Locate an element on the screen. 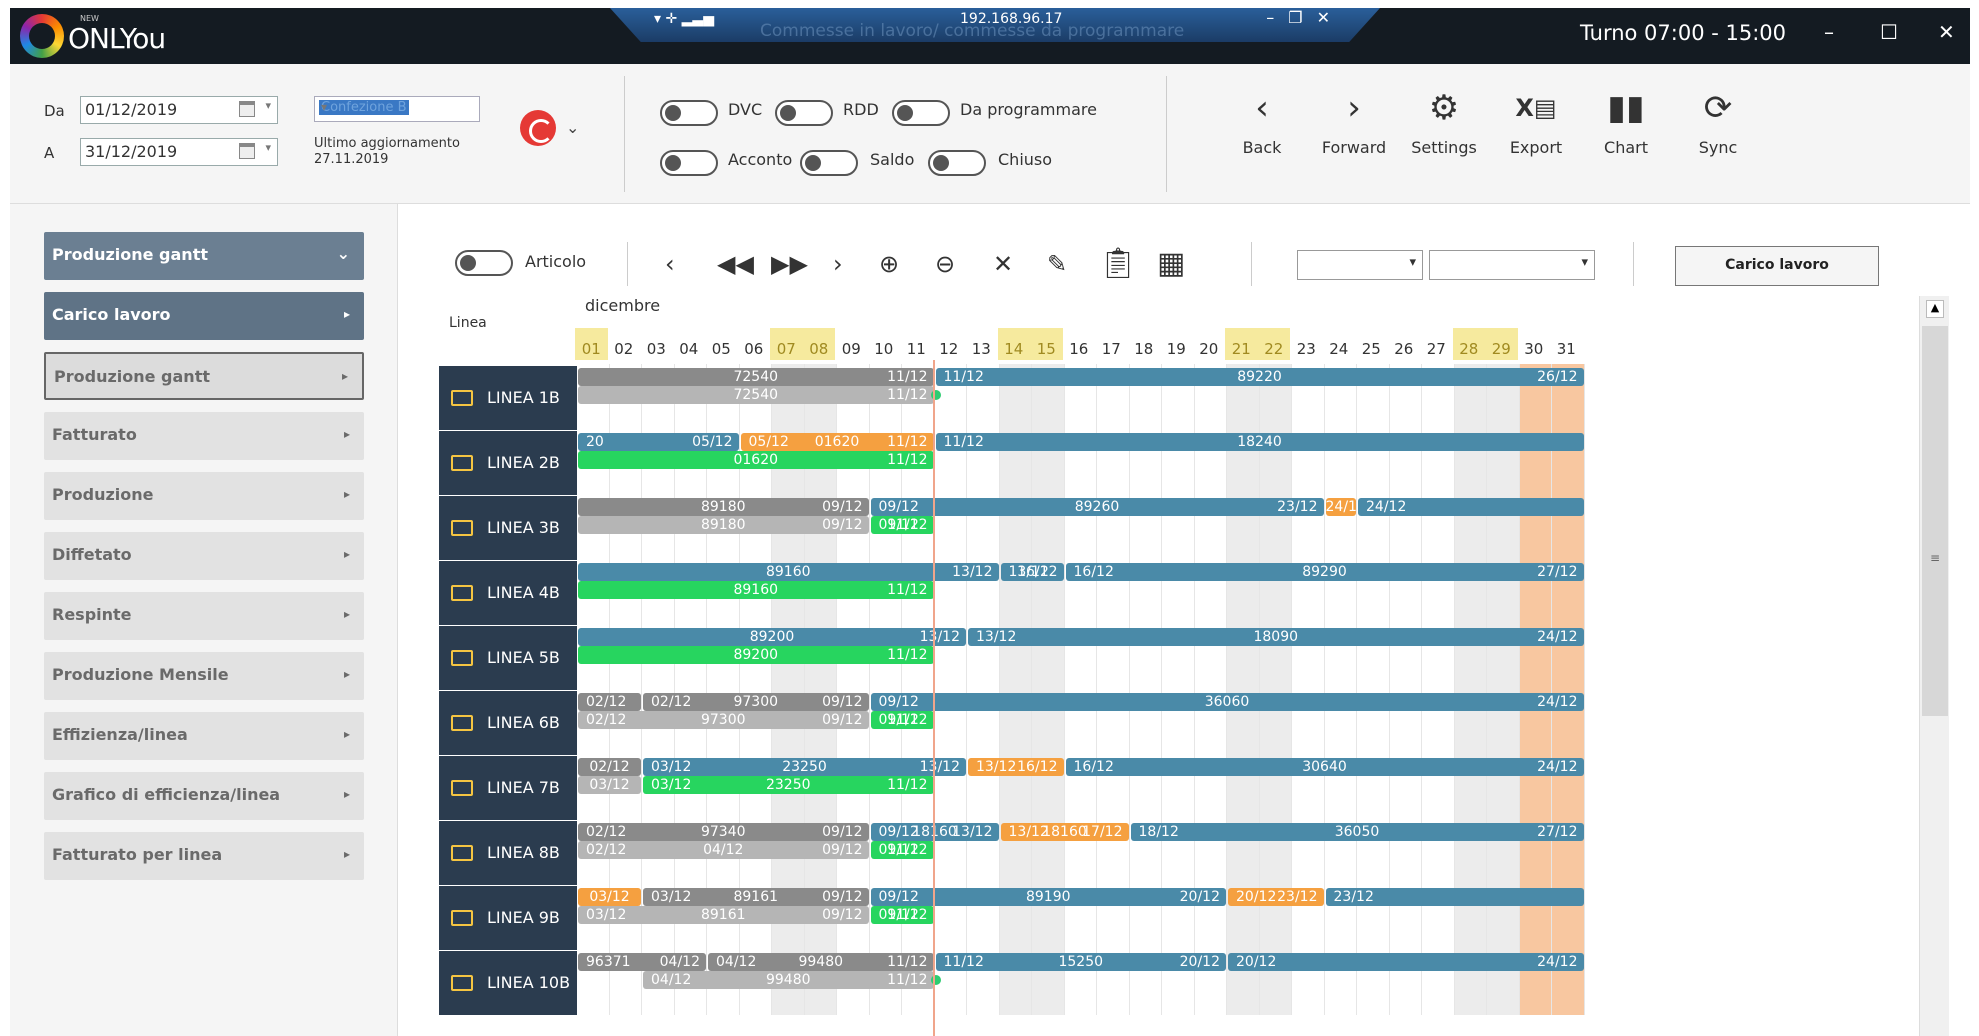  toggle-saldo is located at coordinates (829, 163).